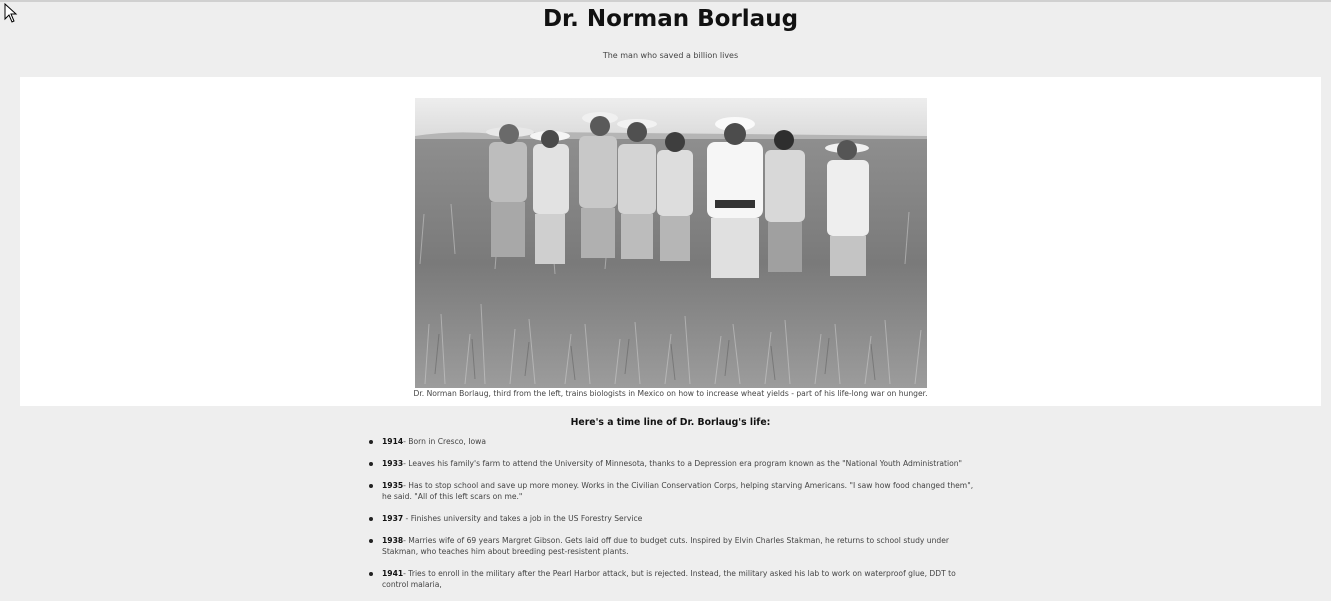 The height and width of the screenshot is (601, 1331). I want to click on page-title: Dr. Norman Borlaug, so click(670, 19).